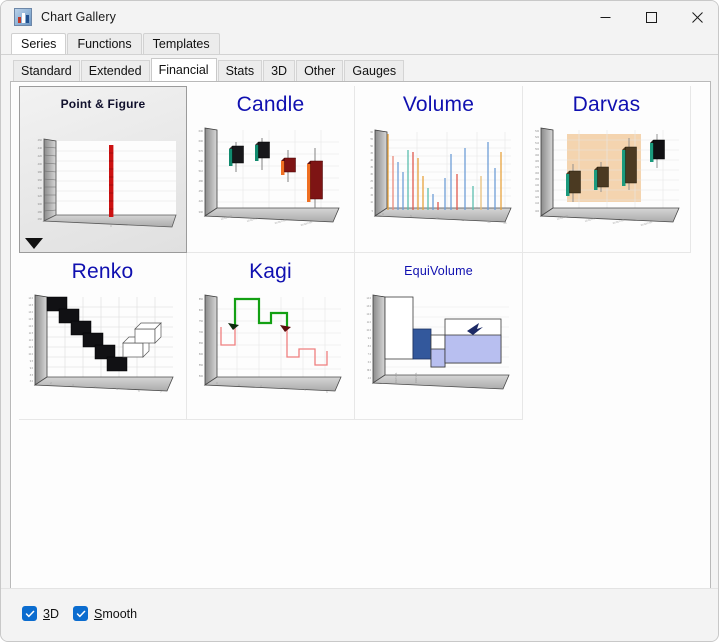  What do you see at coordinates (201, 299) in the screenshot?
I see `svg-text: 850` at bounding box center [201, 299].